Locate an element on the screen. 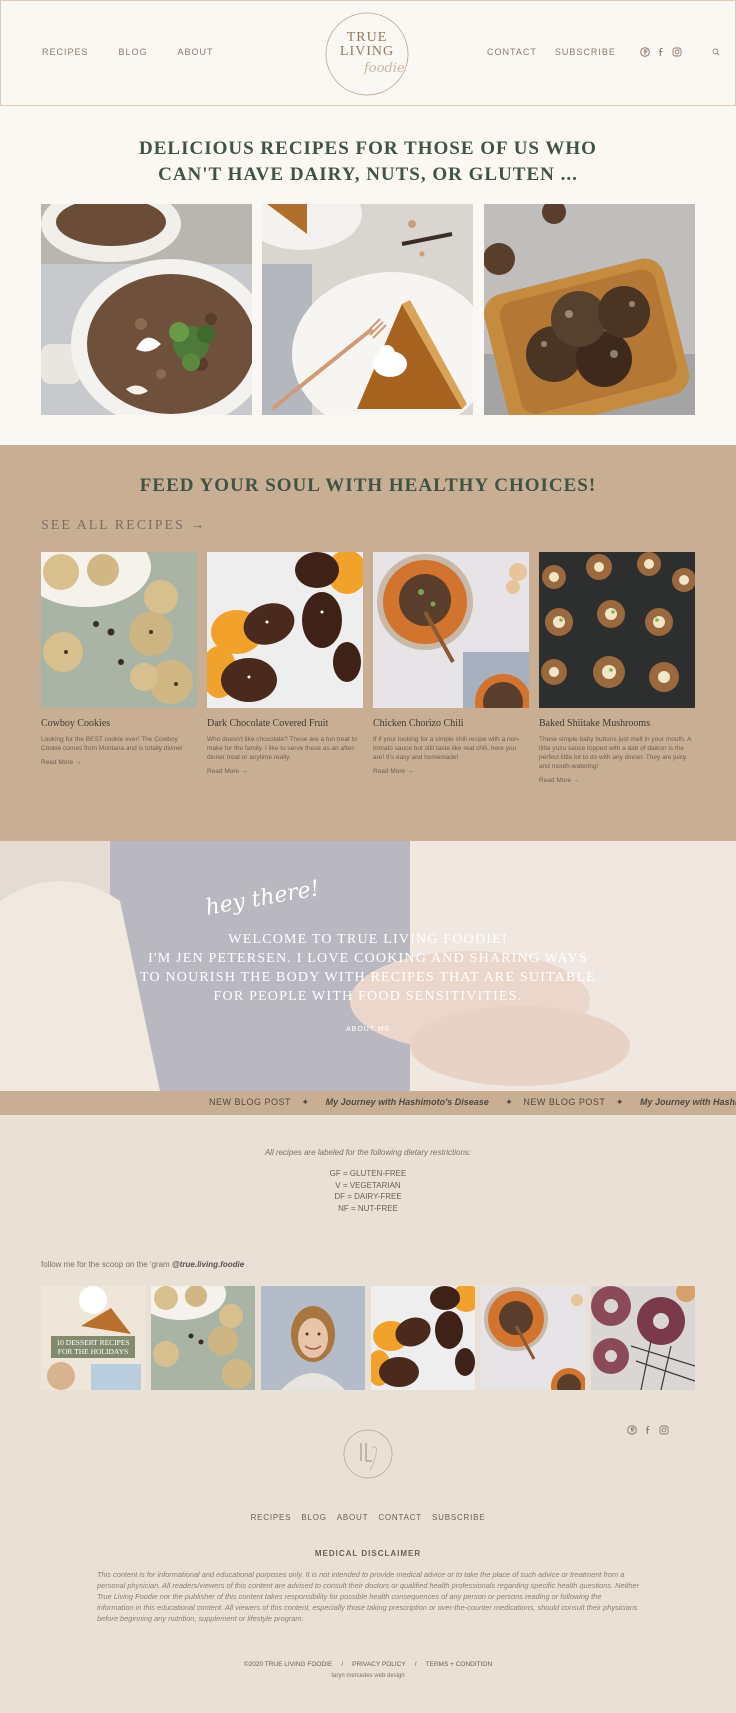  dietary-label: NF = NUT-FREE is located at coordinates (368, 1208).